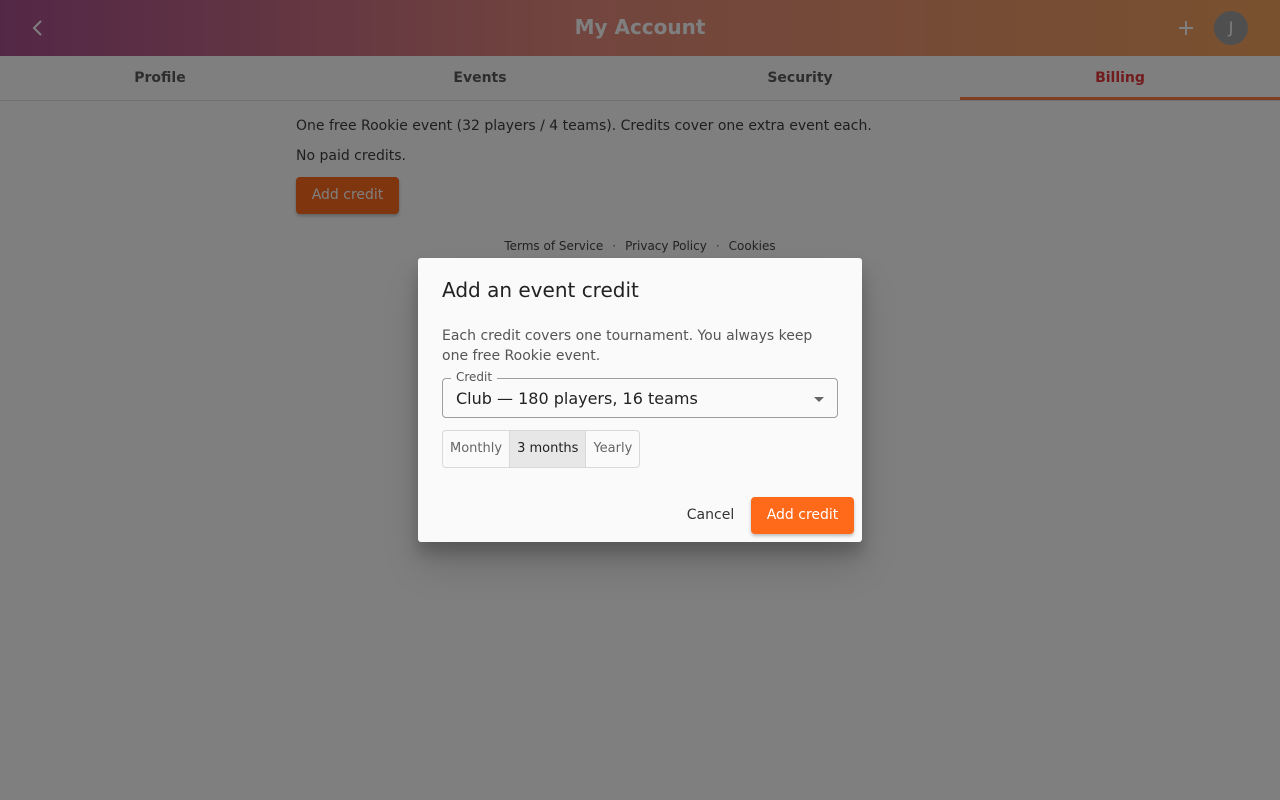 Image resolution: width=1280 pixels, height=800 pixels. Describe the element at coordinates (547, 449) in the screenshot. I see `period-3-months: 3 months` at that location.